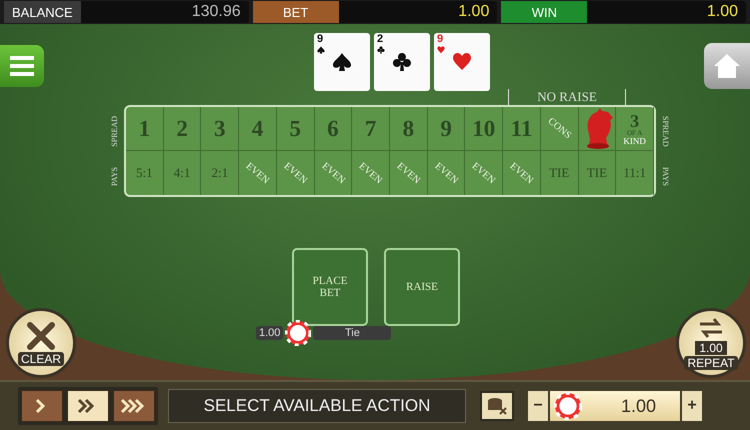 This screenshot has width=750, height=430. I want to click on close-icon, so click(41, 335).